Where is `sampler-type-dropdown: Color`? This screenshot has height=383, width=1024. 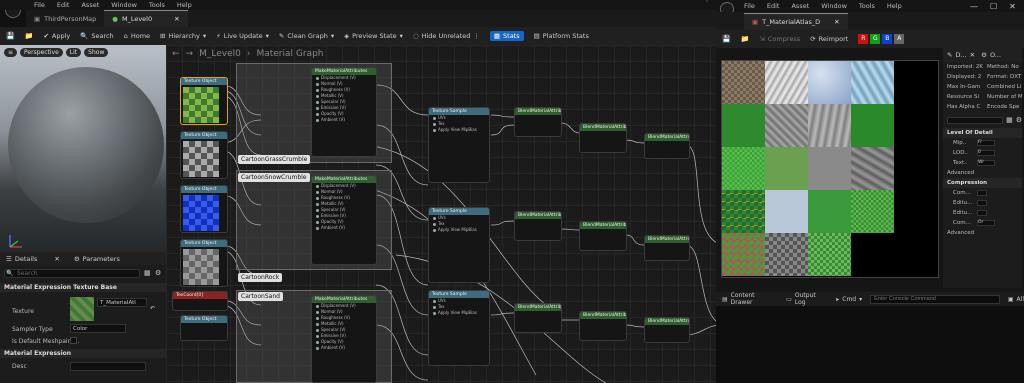 sampler-type-dropdown: Color is located at coordinates (98, 328).